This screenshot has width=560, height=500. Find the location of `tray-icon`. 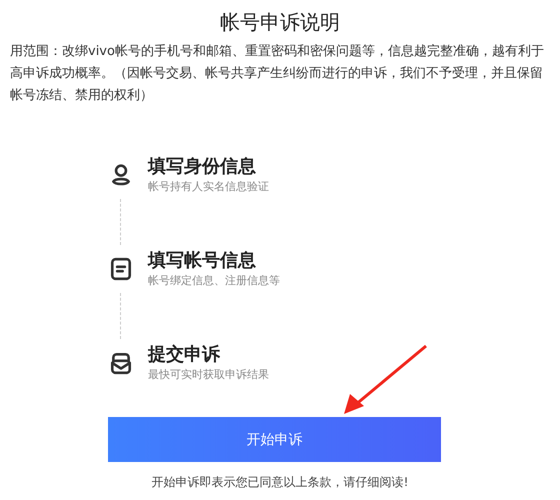

tray-icon is located at coordinates (121, 363).